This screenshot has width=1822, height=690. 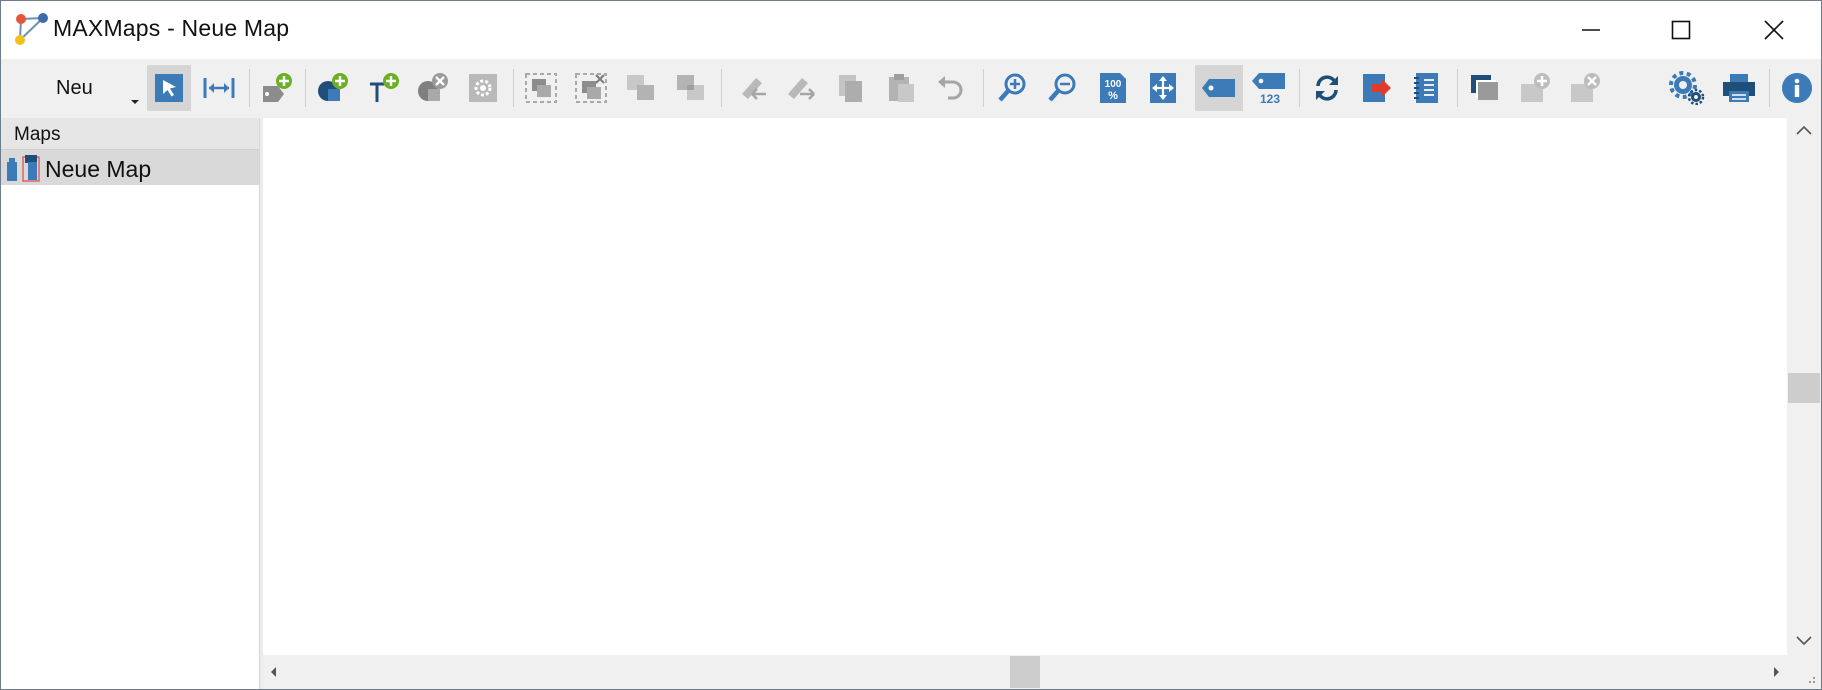 I want to click on toolbar: Neu 100 % 123, so click(x=911, y=88).